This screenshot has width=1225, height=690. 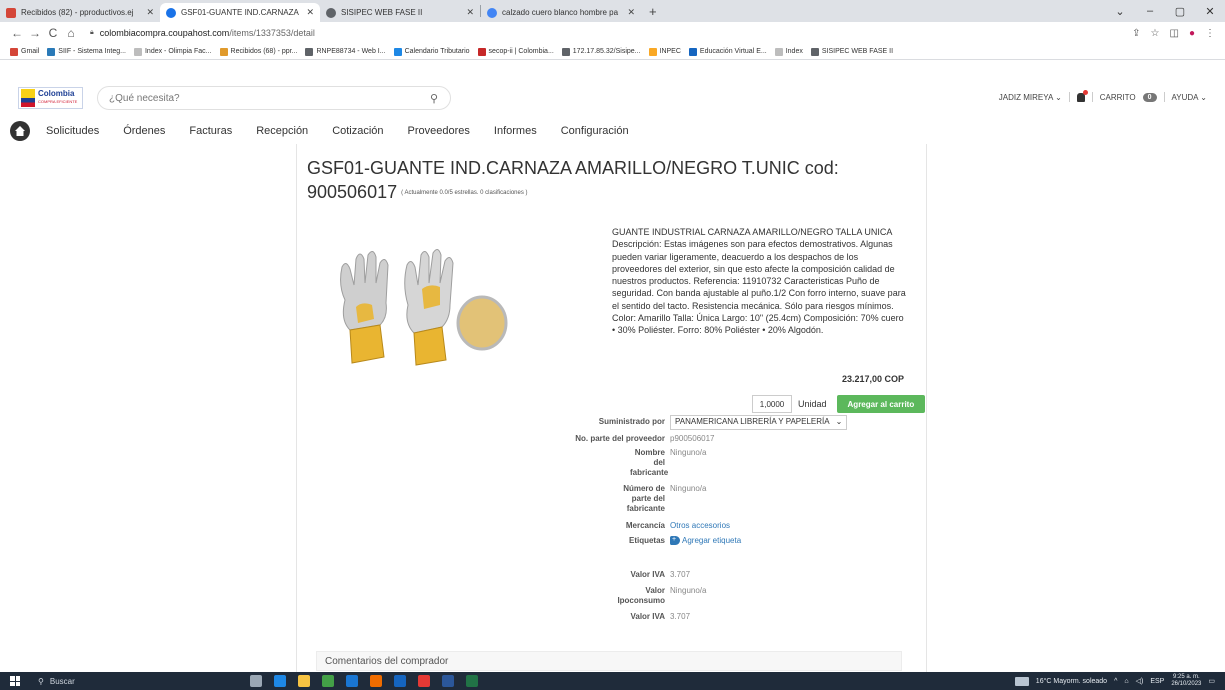 What do you see at coordinates (515, 131) in the screenshot?
I see `nav-informes: Informes` at bounding box center [515, 131].